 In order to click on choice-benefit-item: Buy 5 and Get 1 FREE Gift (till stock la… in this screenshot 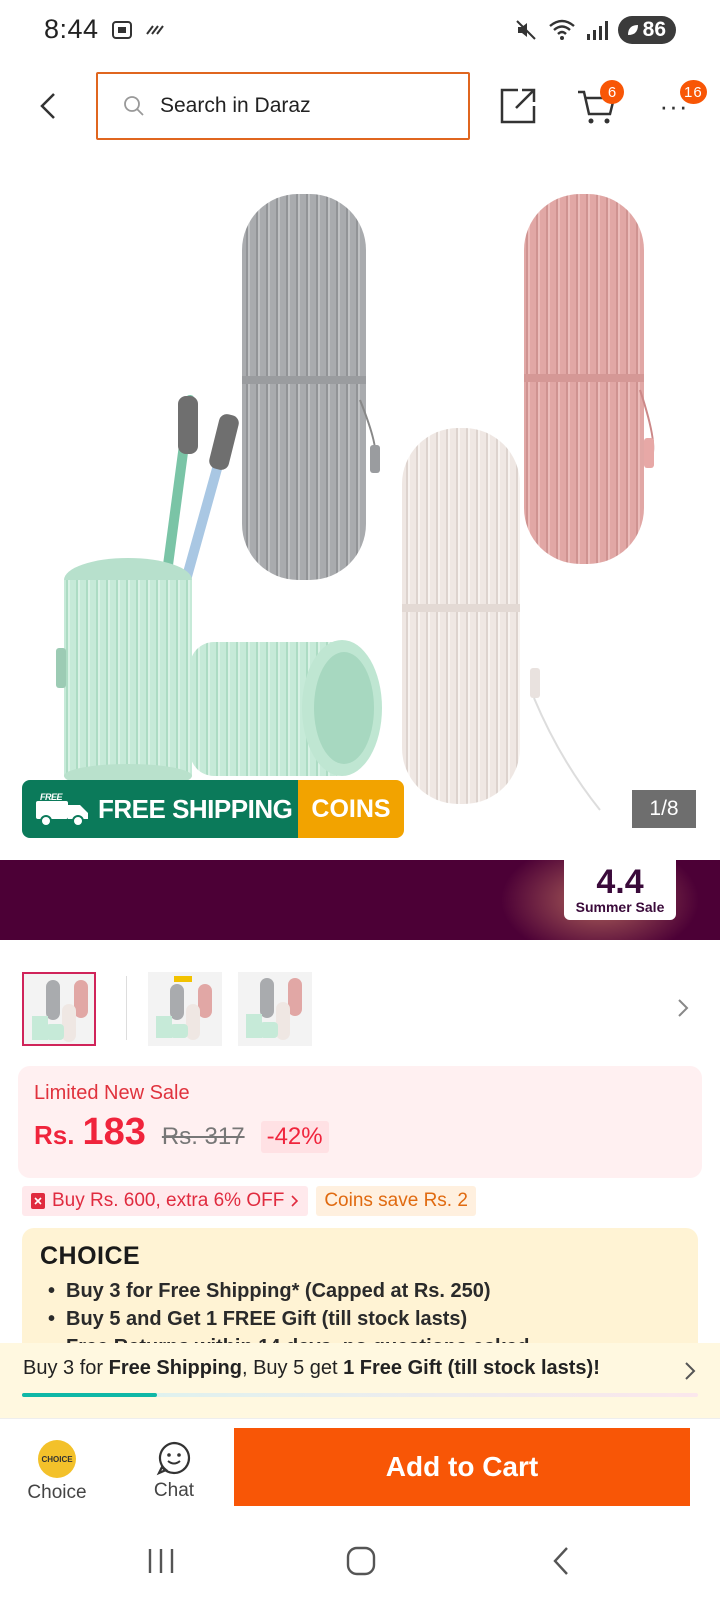, I will do `click(360, 1319)`.